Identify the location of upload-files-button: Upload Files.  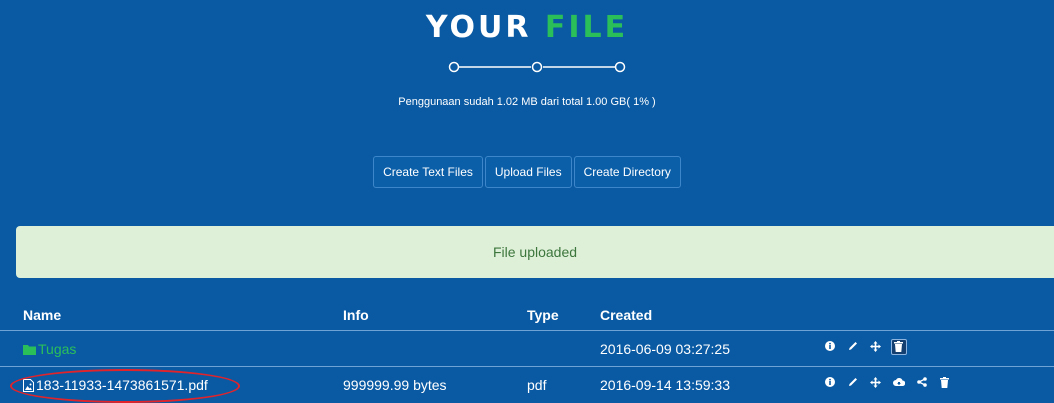
(528, 172).